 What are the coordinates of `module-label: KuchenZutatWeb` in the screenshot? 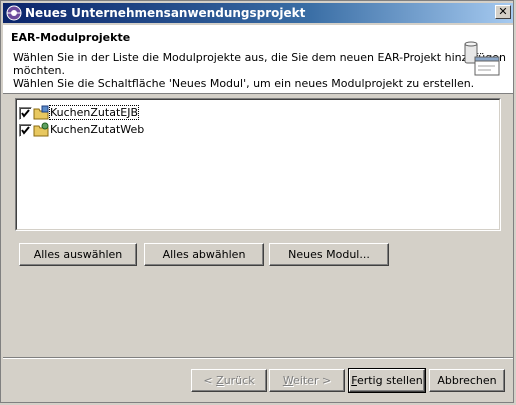 It's located at (97, 129).